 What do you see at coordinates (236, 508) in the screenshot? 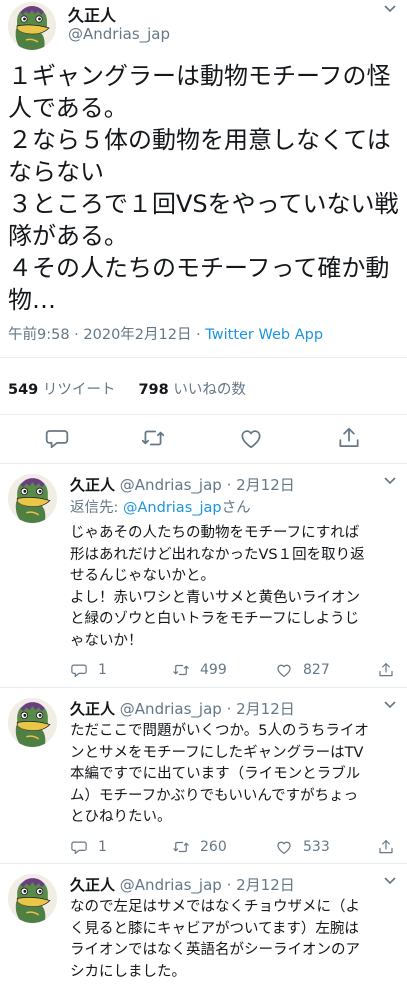
I see `reply-to-suffix: さん` at bounding box center [236, 508].